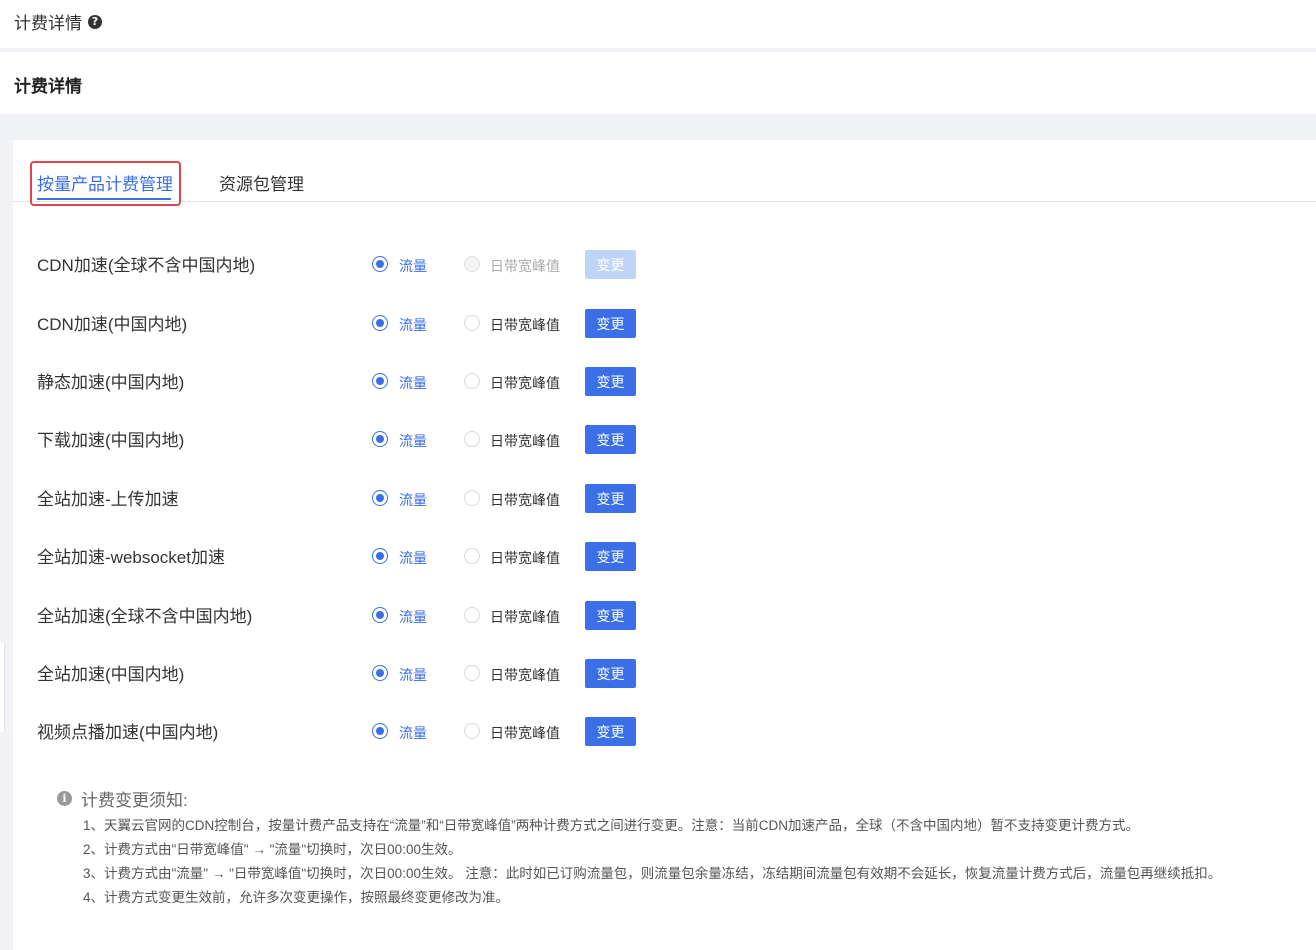 This screenshot has height=950, width=1316. What do you see at coordinates (48, 23) in the screenshot?
I see `page-title: 计费详情` at bounding box center [48, 23].